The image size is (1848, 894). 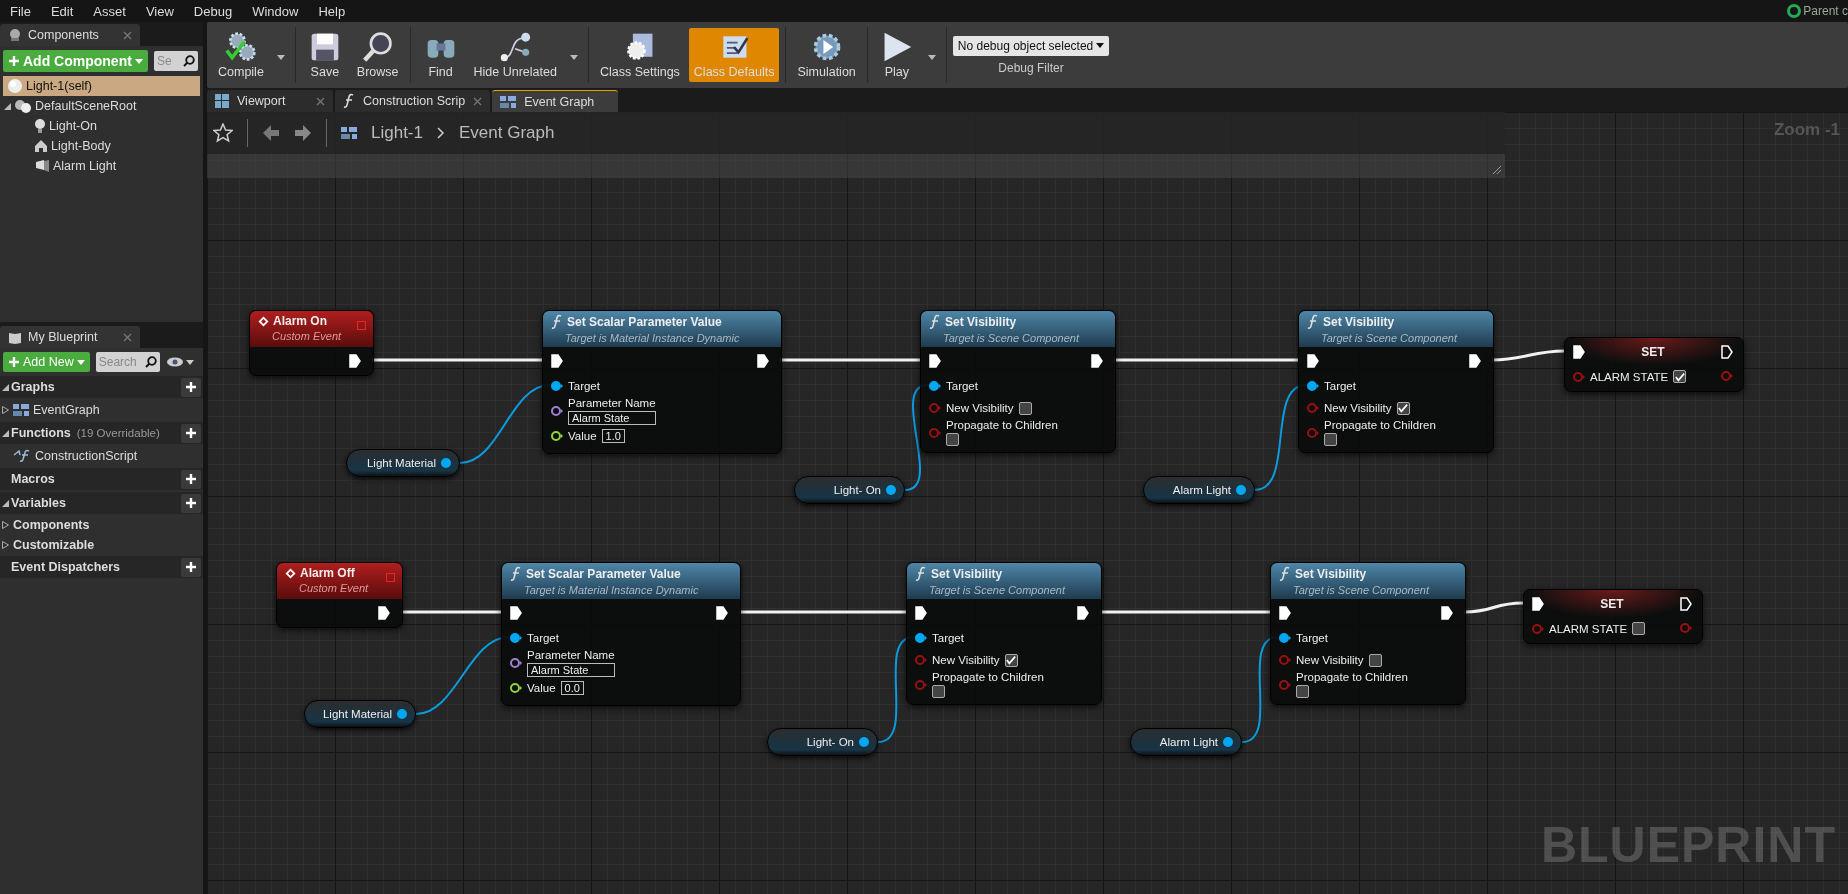 I want to click on event-node: Alarm Off Custom Event, so click(x=339, y=595).